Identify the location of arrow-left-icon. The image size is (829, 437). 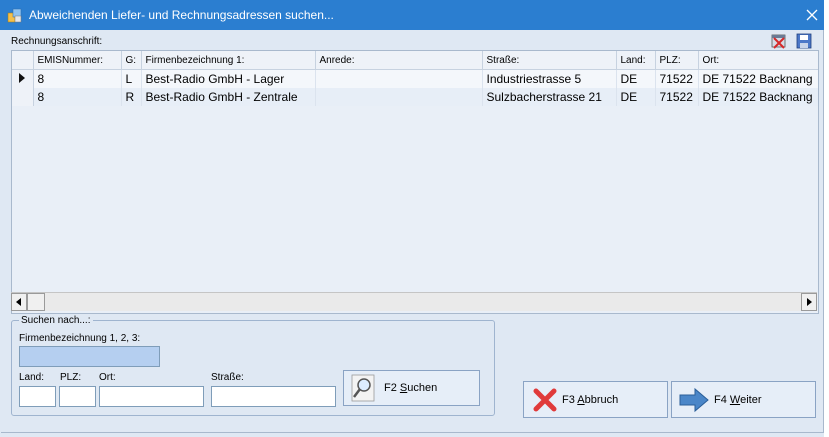
(18, 302).